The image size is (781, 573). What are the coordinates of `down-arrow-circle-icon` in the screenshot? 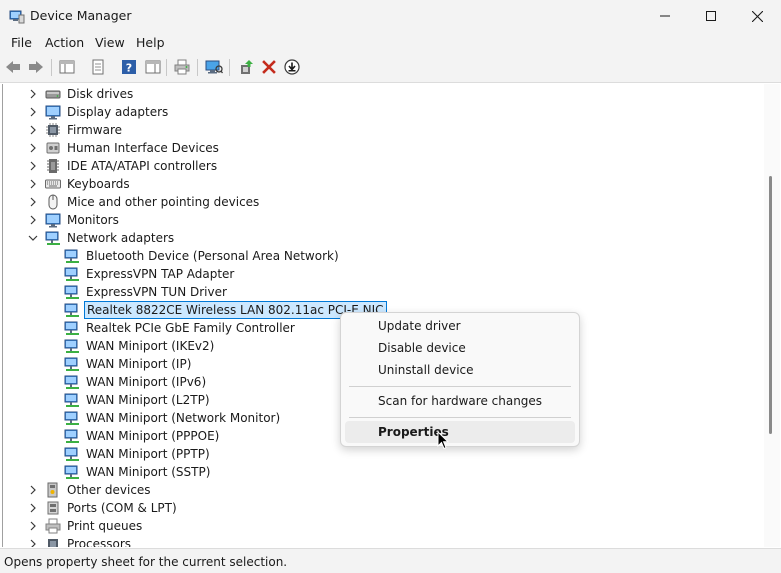 It's located at (292, 67).